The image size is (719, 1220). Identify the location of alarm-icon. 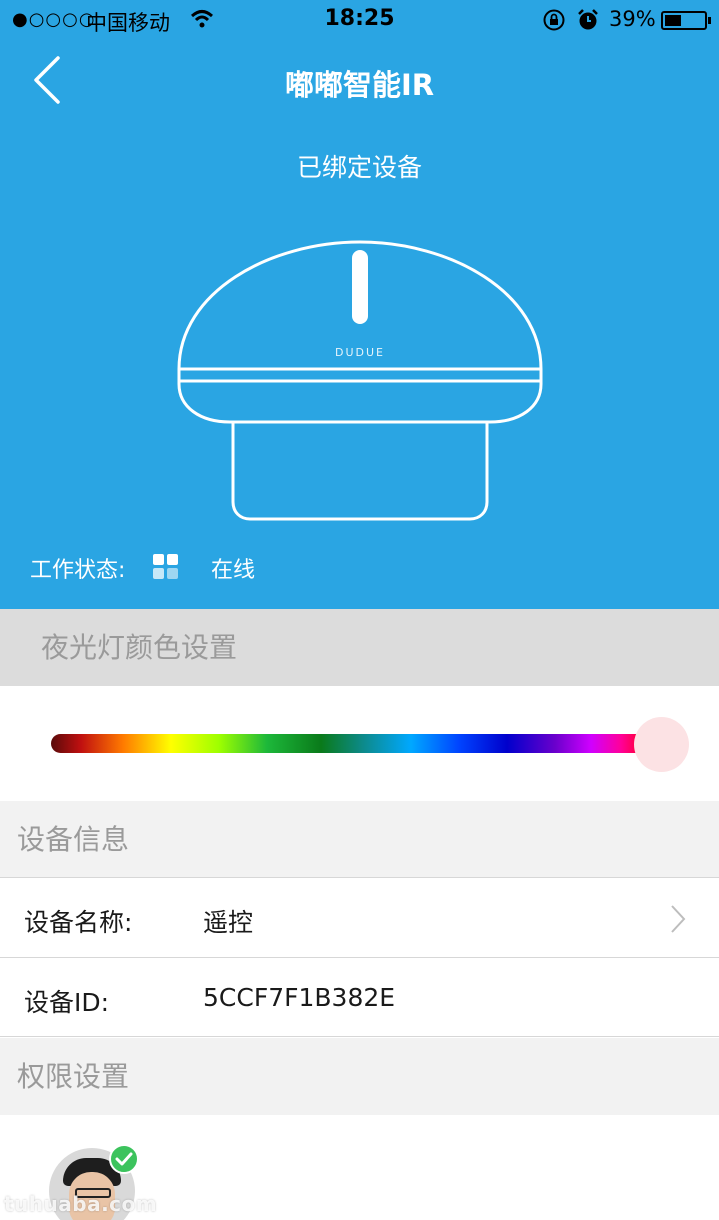
(588, 22).